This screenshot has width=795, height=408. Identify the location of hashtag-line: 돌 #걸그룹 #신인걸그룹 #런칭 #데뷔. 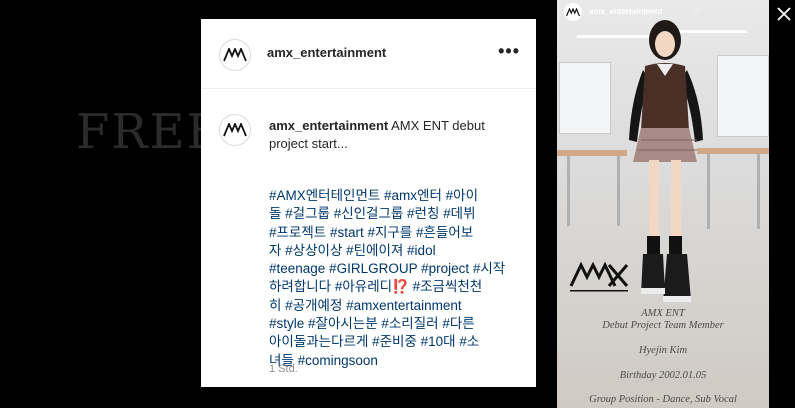
(394, 214).